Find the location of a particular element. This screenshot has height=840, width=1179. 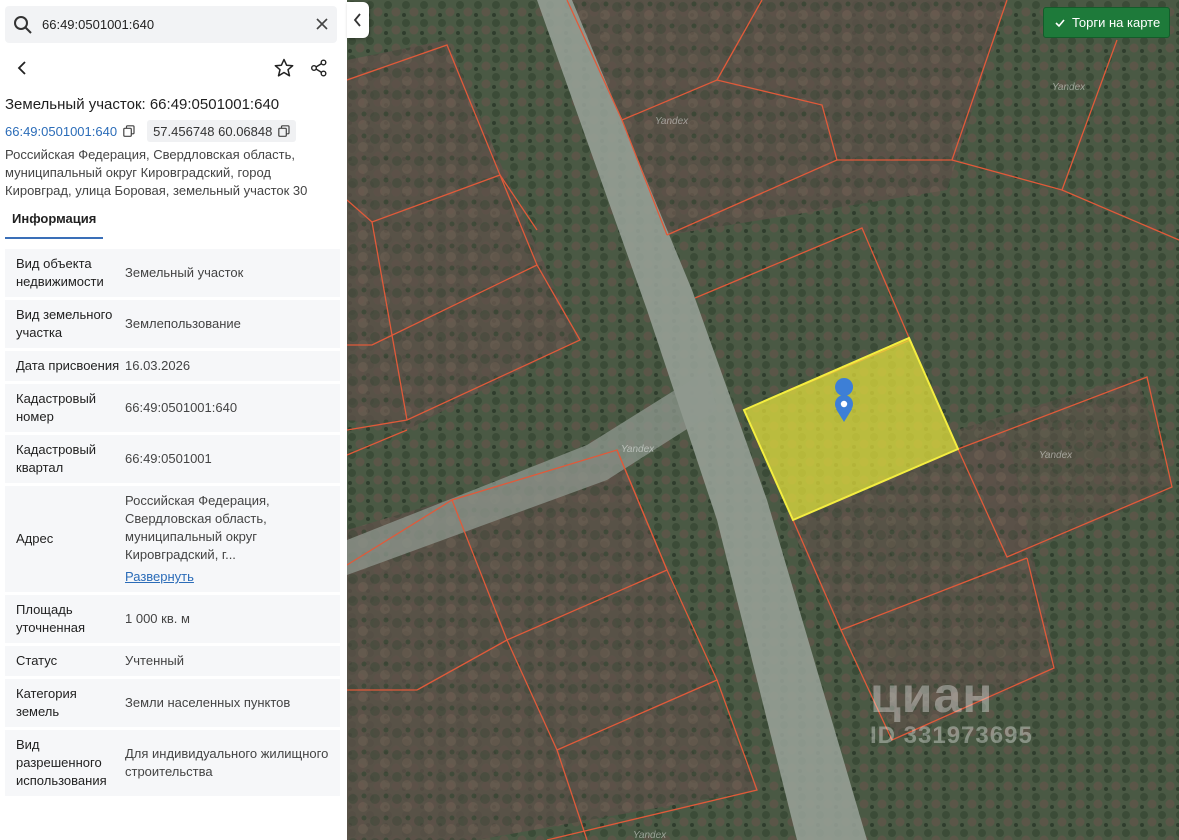

identifier-chips: 66:49:0501001:640 57.456748 60.06848 is located at coordinates (151, 131).